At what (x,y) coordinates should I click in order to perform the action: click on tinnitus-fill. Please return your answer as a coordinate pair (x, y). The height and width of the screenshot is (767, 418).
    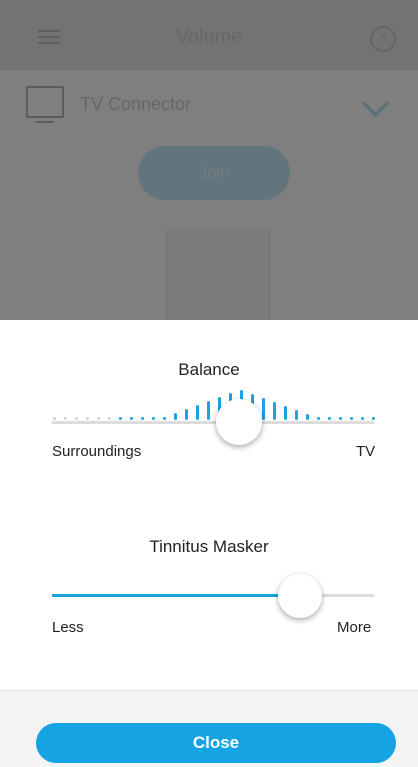
    Looking at the image, I should click on (176, 595).